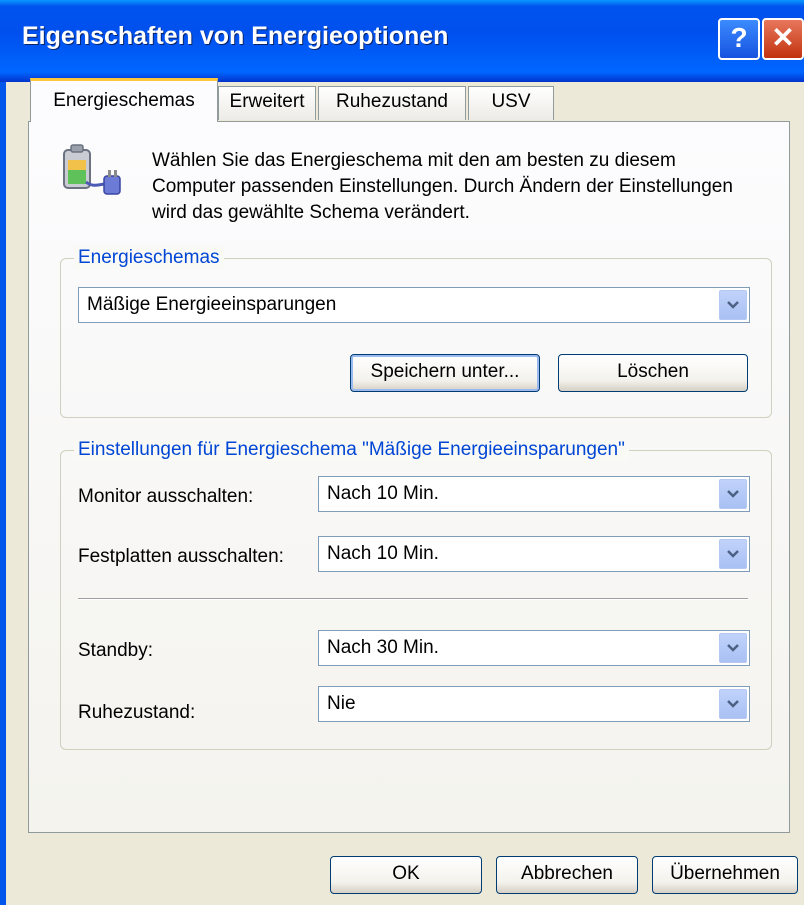  I want to click on title-bar: Eigenschaften von Energieoptionen ? ✕, so click(402, 41).